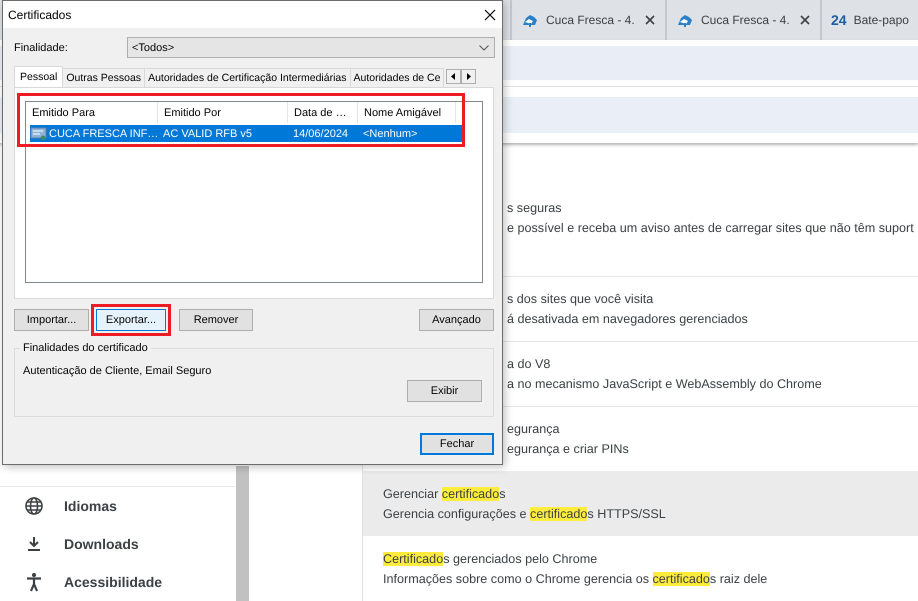 The width and height of the screenshot is (918, 601). I want to click on setting-description: Gerencia configurações e certificados HTTPS/SSL, so click(524, 513).